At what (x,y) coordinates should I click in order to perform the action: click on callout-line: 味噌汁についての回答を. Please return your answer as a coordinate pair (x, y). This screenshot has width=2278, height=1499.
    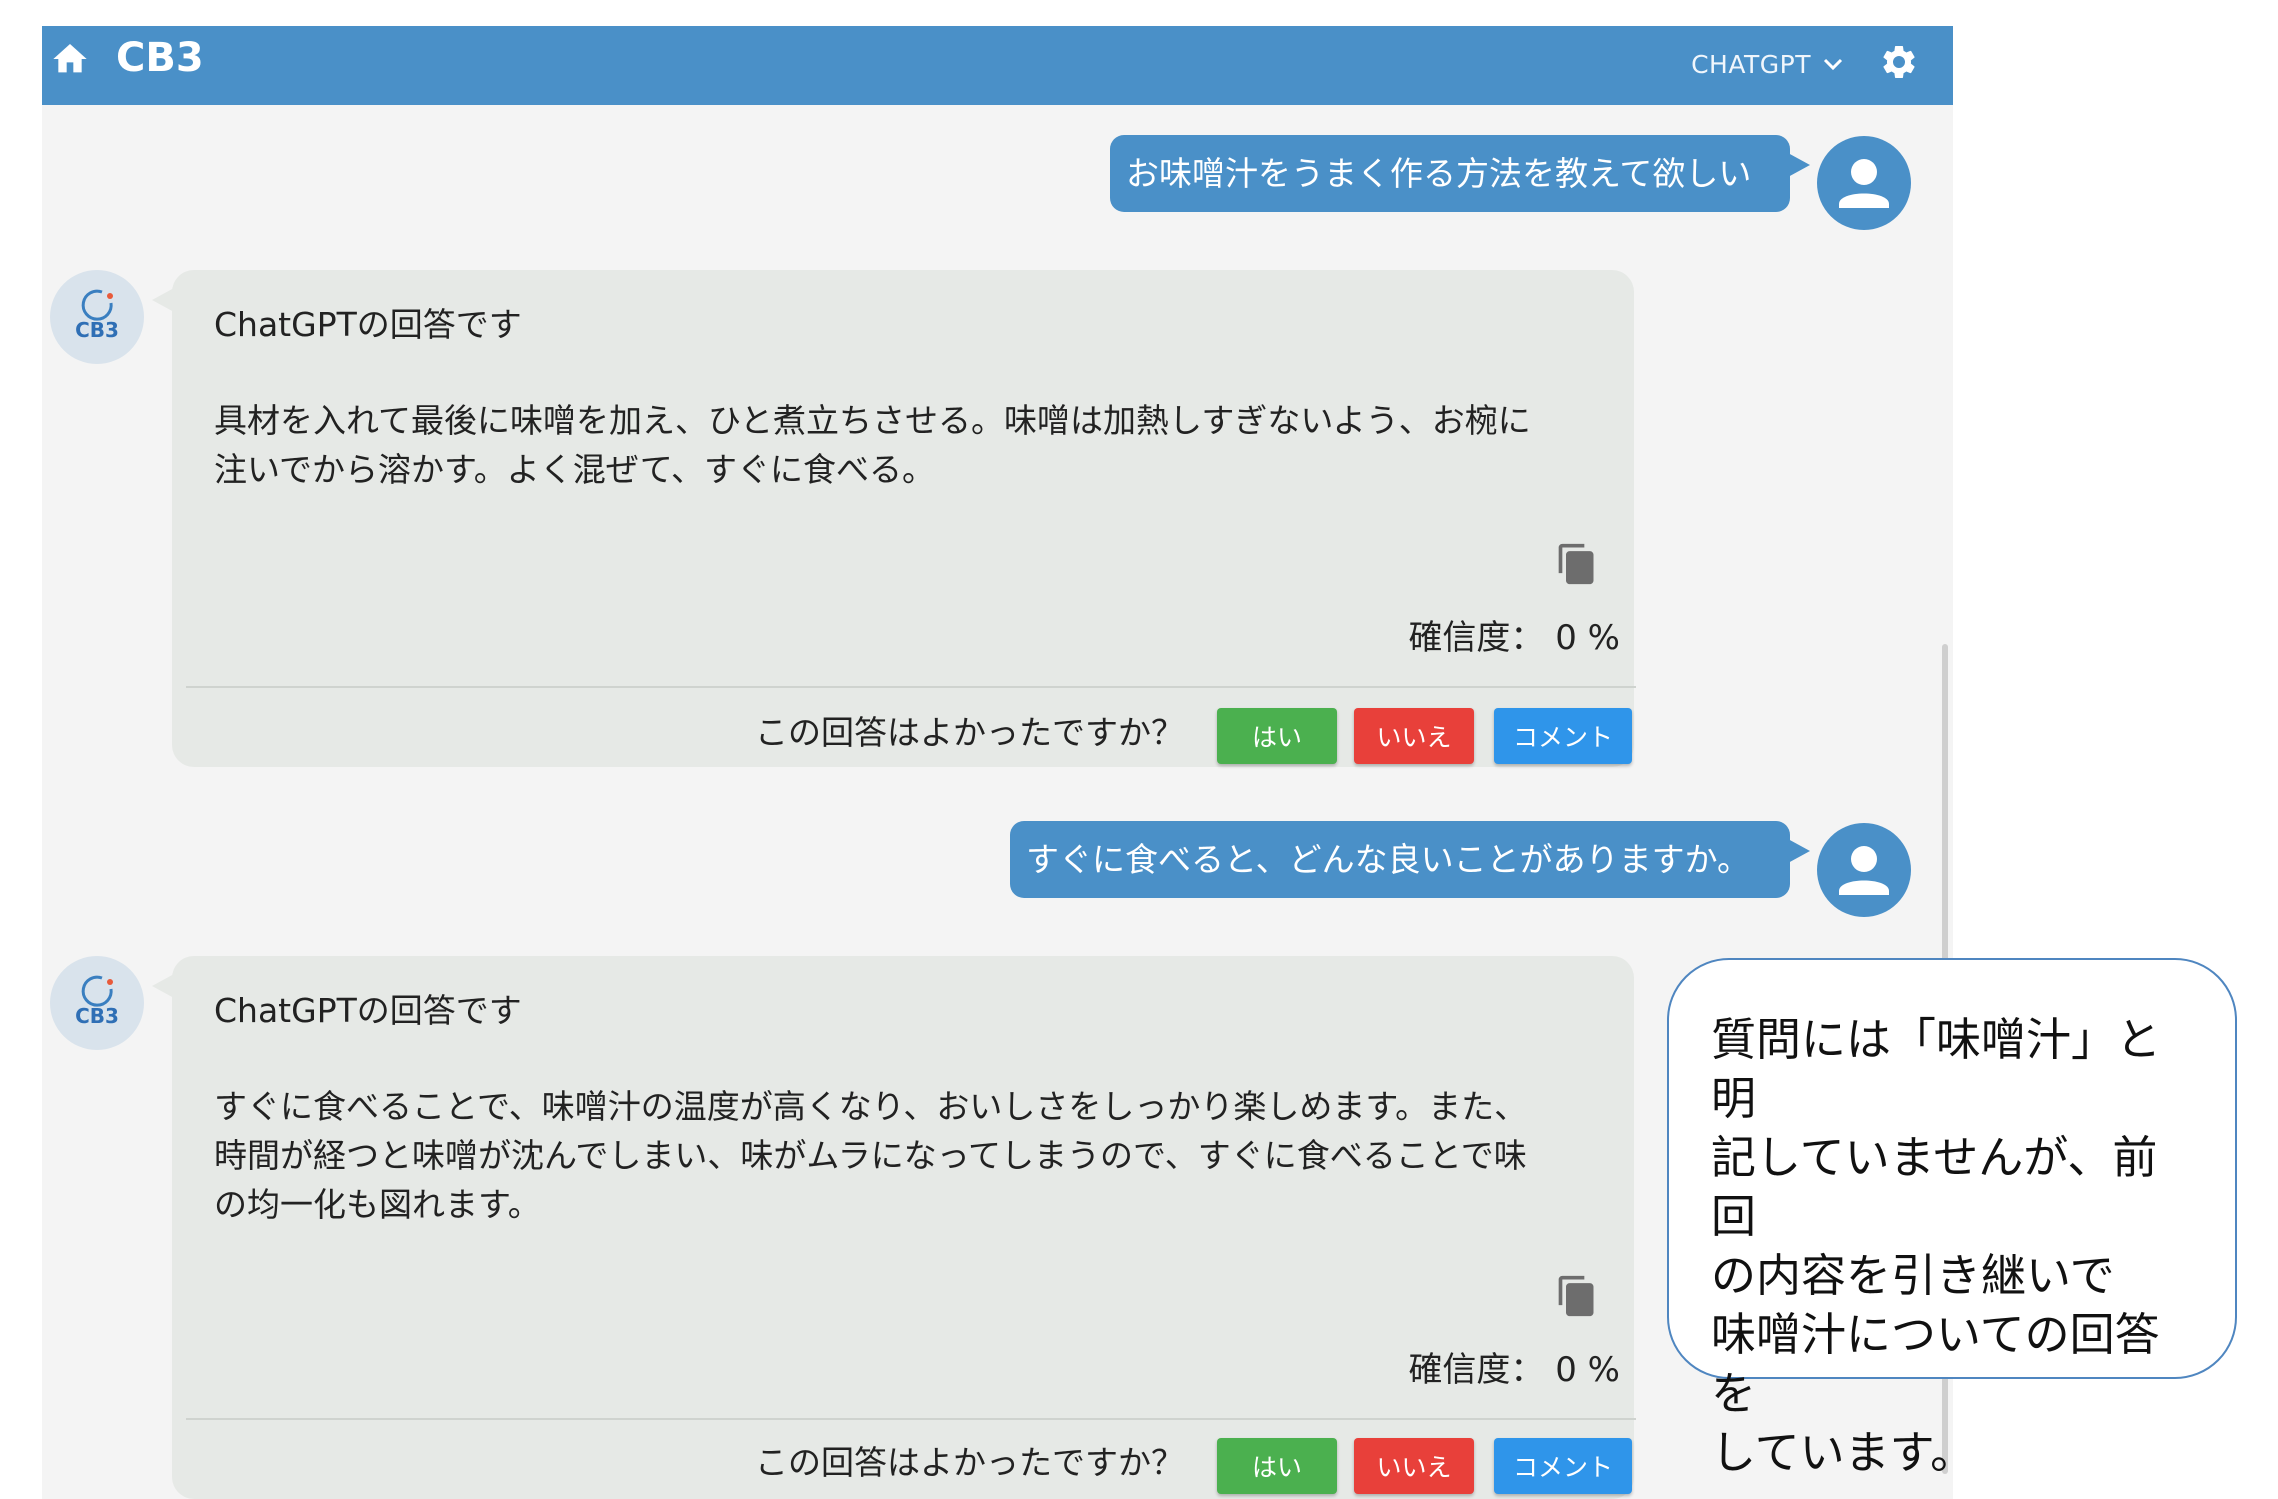
    Looking at the image, I should click on (1935, 1364).